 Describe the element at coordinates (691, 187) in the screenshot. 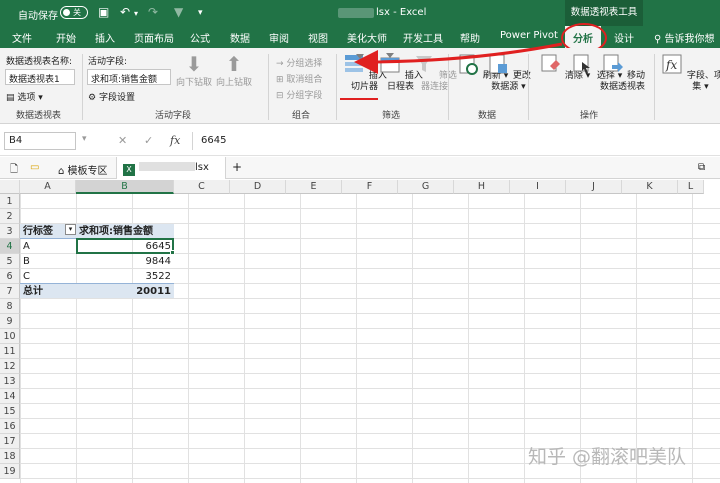

I see `column-header-l: L` at that location.